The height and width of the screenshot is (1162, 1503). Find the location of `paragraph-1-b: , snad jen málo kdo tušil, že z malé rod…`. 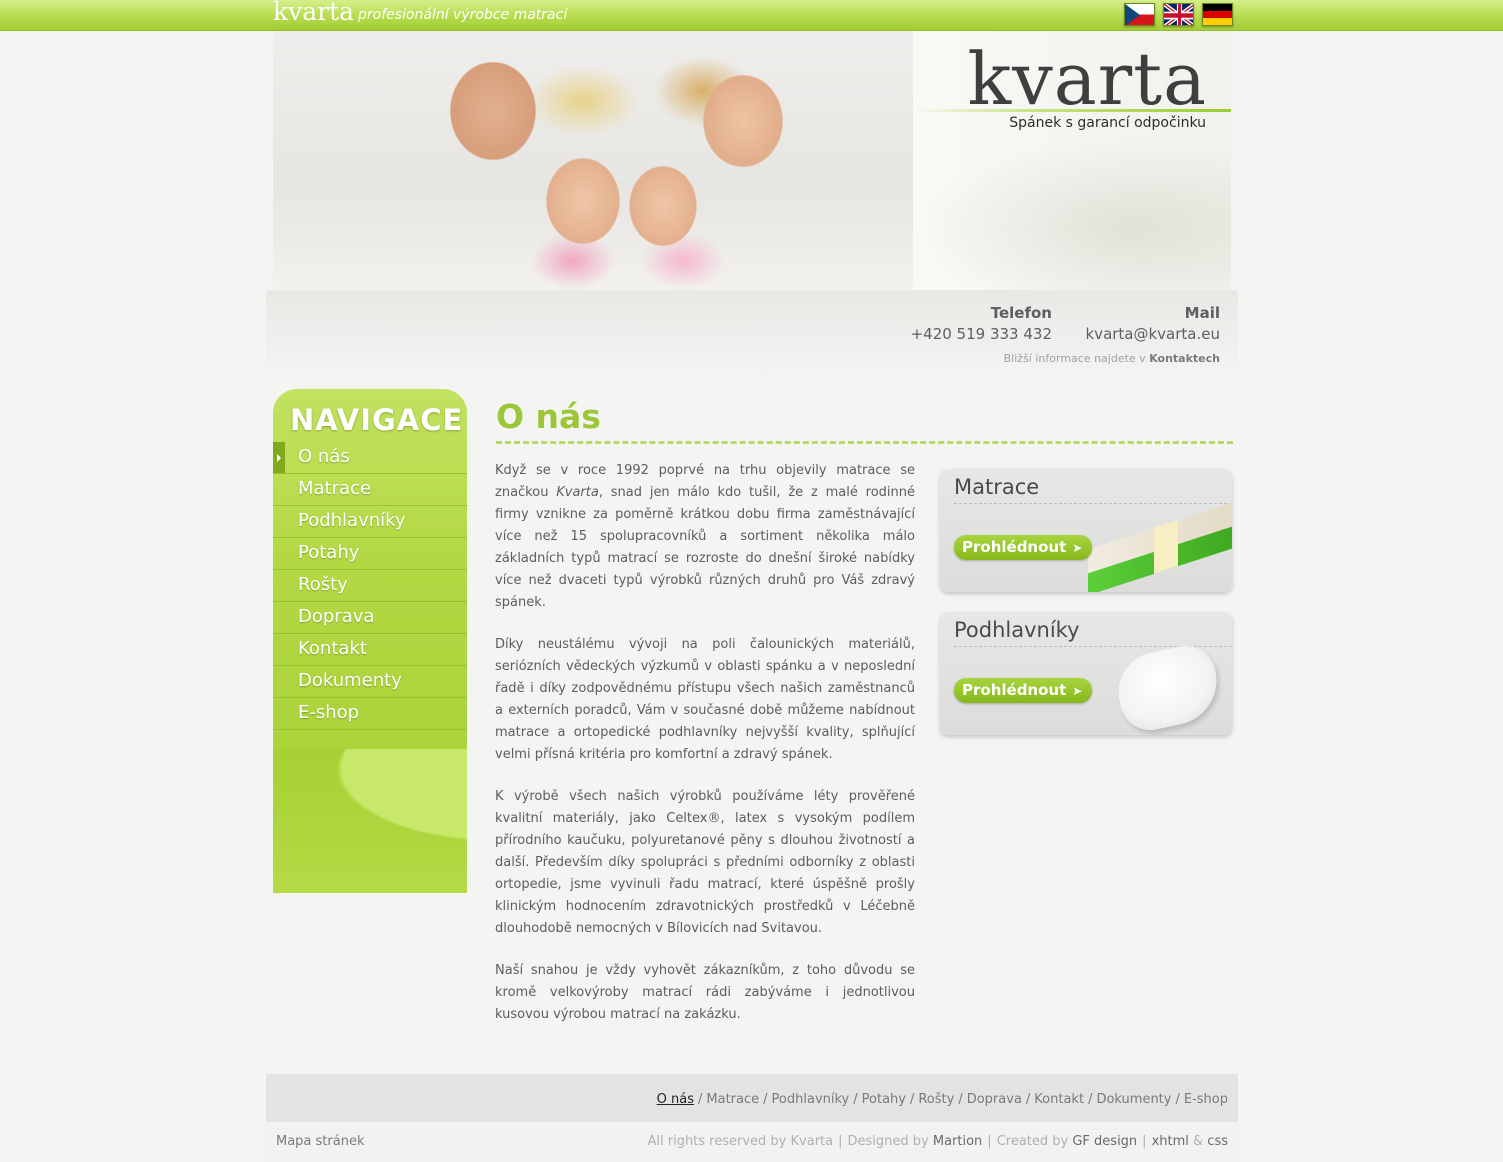

paragraph-1-b: , snad jen málo kdo tušil, že z malé rod… is located at coordinates (705, 547).